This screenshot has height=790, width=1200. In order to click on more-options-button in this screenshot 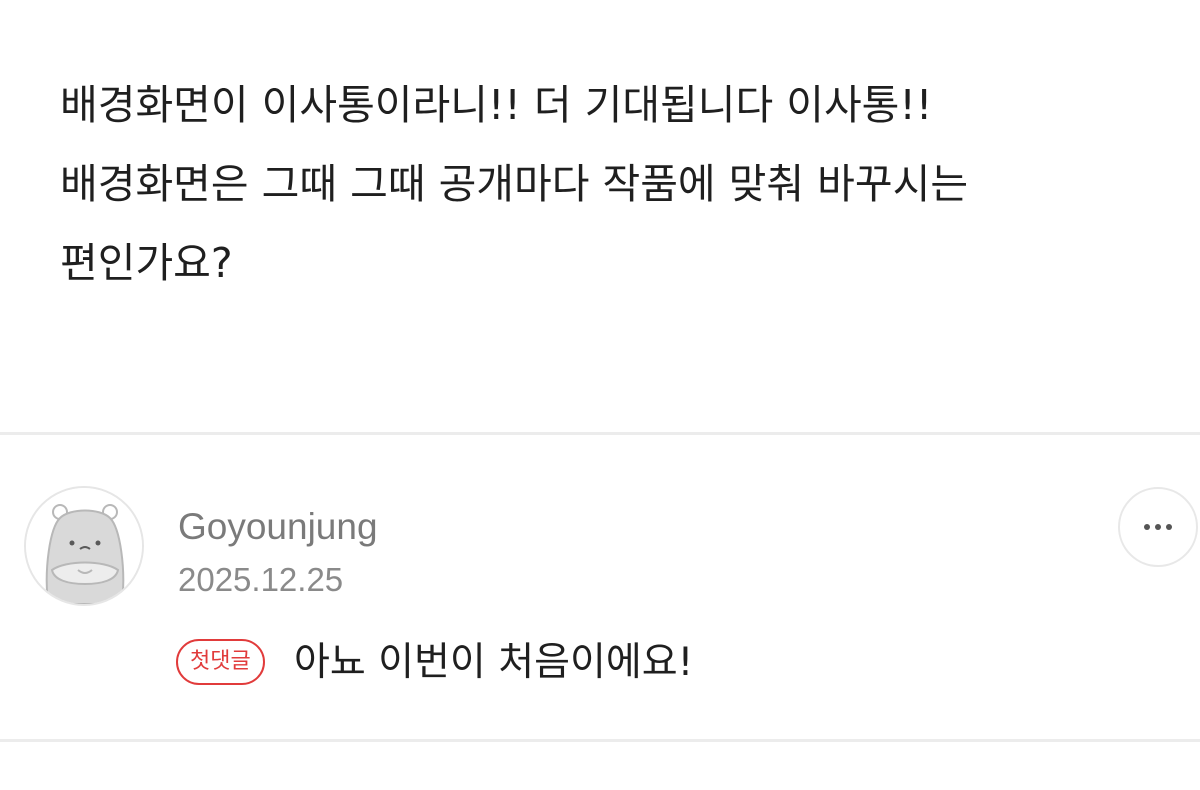, I will do `click(1158, 527)`.